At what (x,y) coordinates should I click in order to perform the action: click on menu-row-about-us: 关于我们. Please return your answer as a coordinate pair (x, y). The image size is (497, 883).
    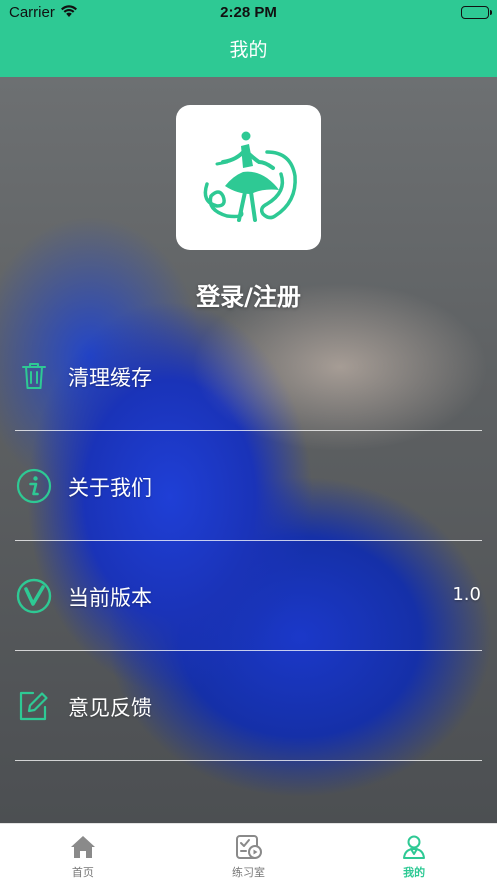
    Looking at the image, I should click on (248, 486).